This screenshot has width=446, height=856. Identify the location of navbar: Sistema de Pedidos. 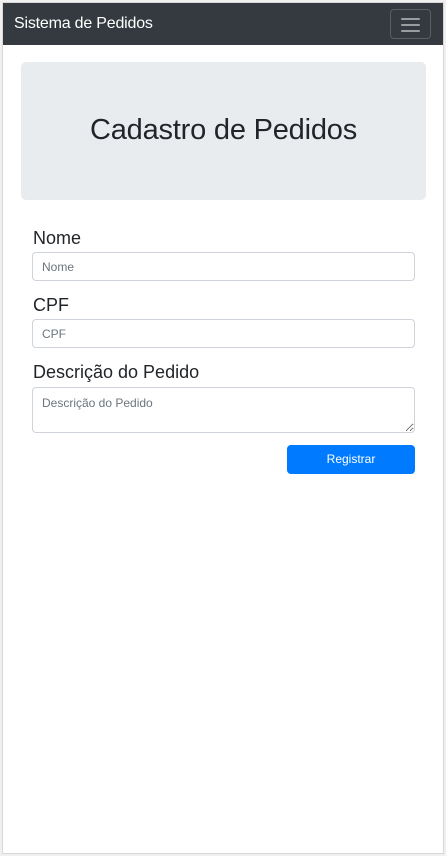
(223, 24).